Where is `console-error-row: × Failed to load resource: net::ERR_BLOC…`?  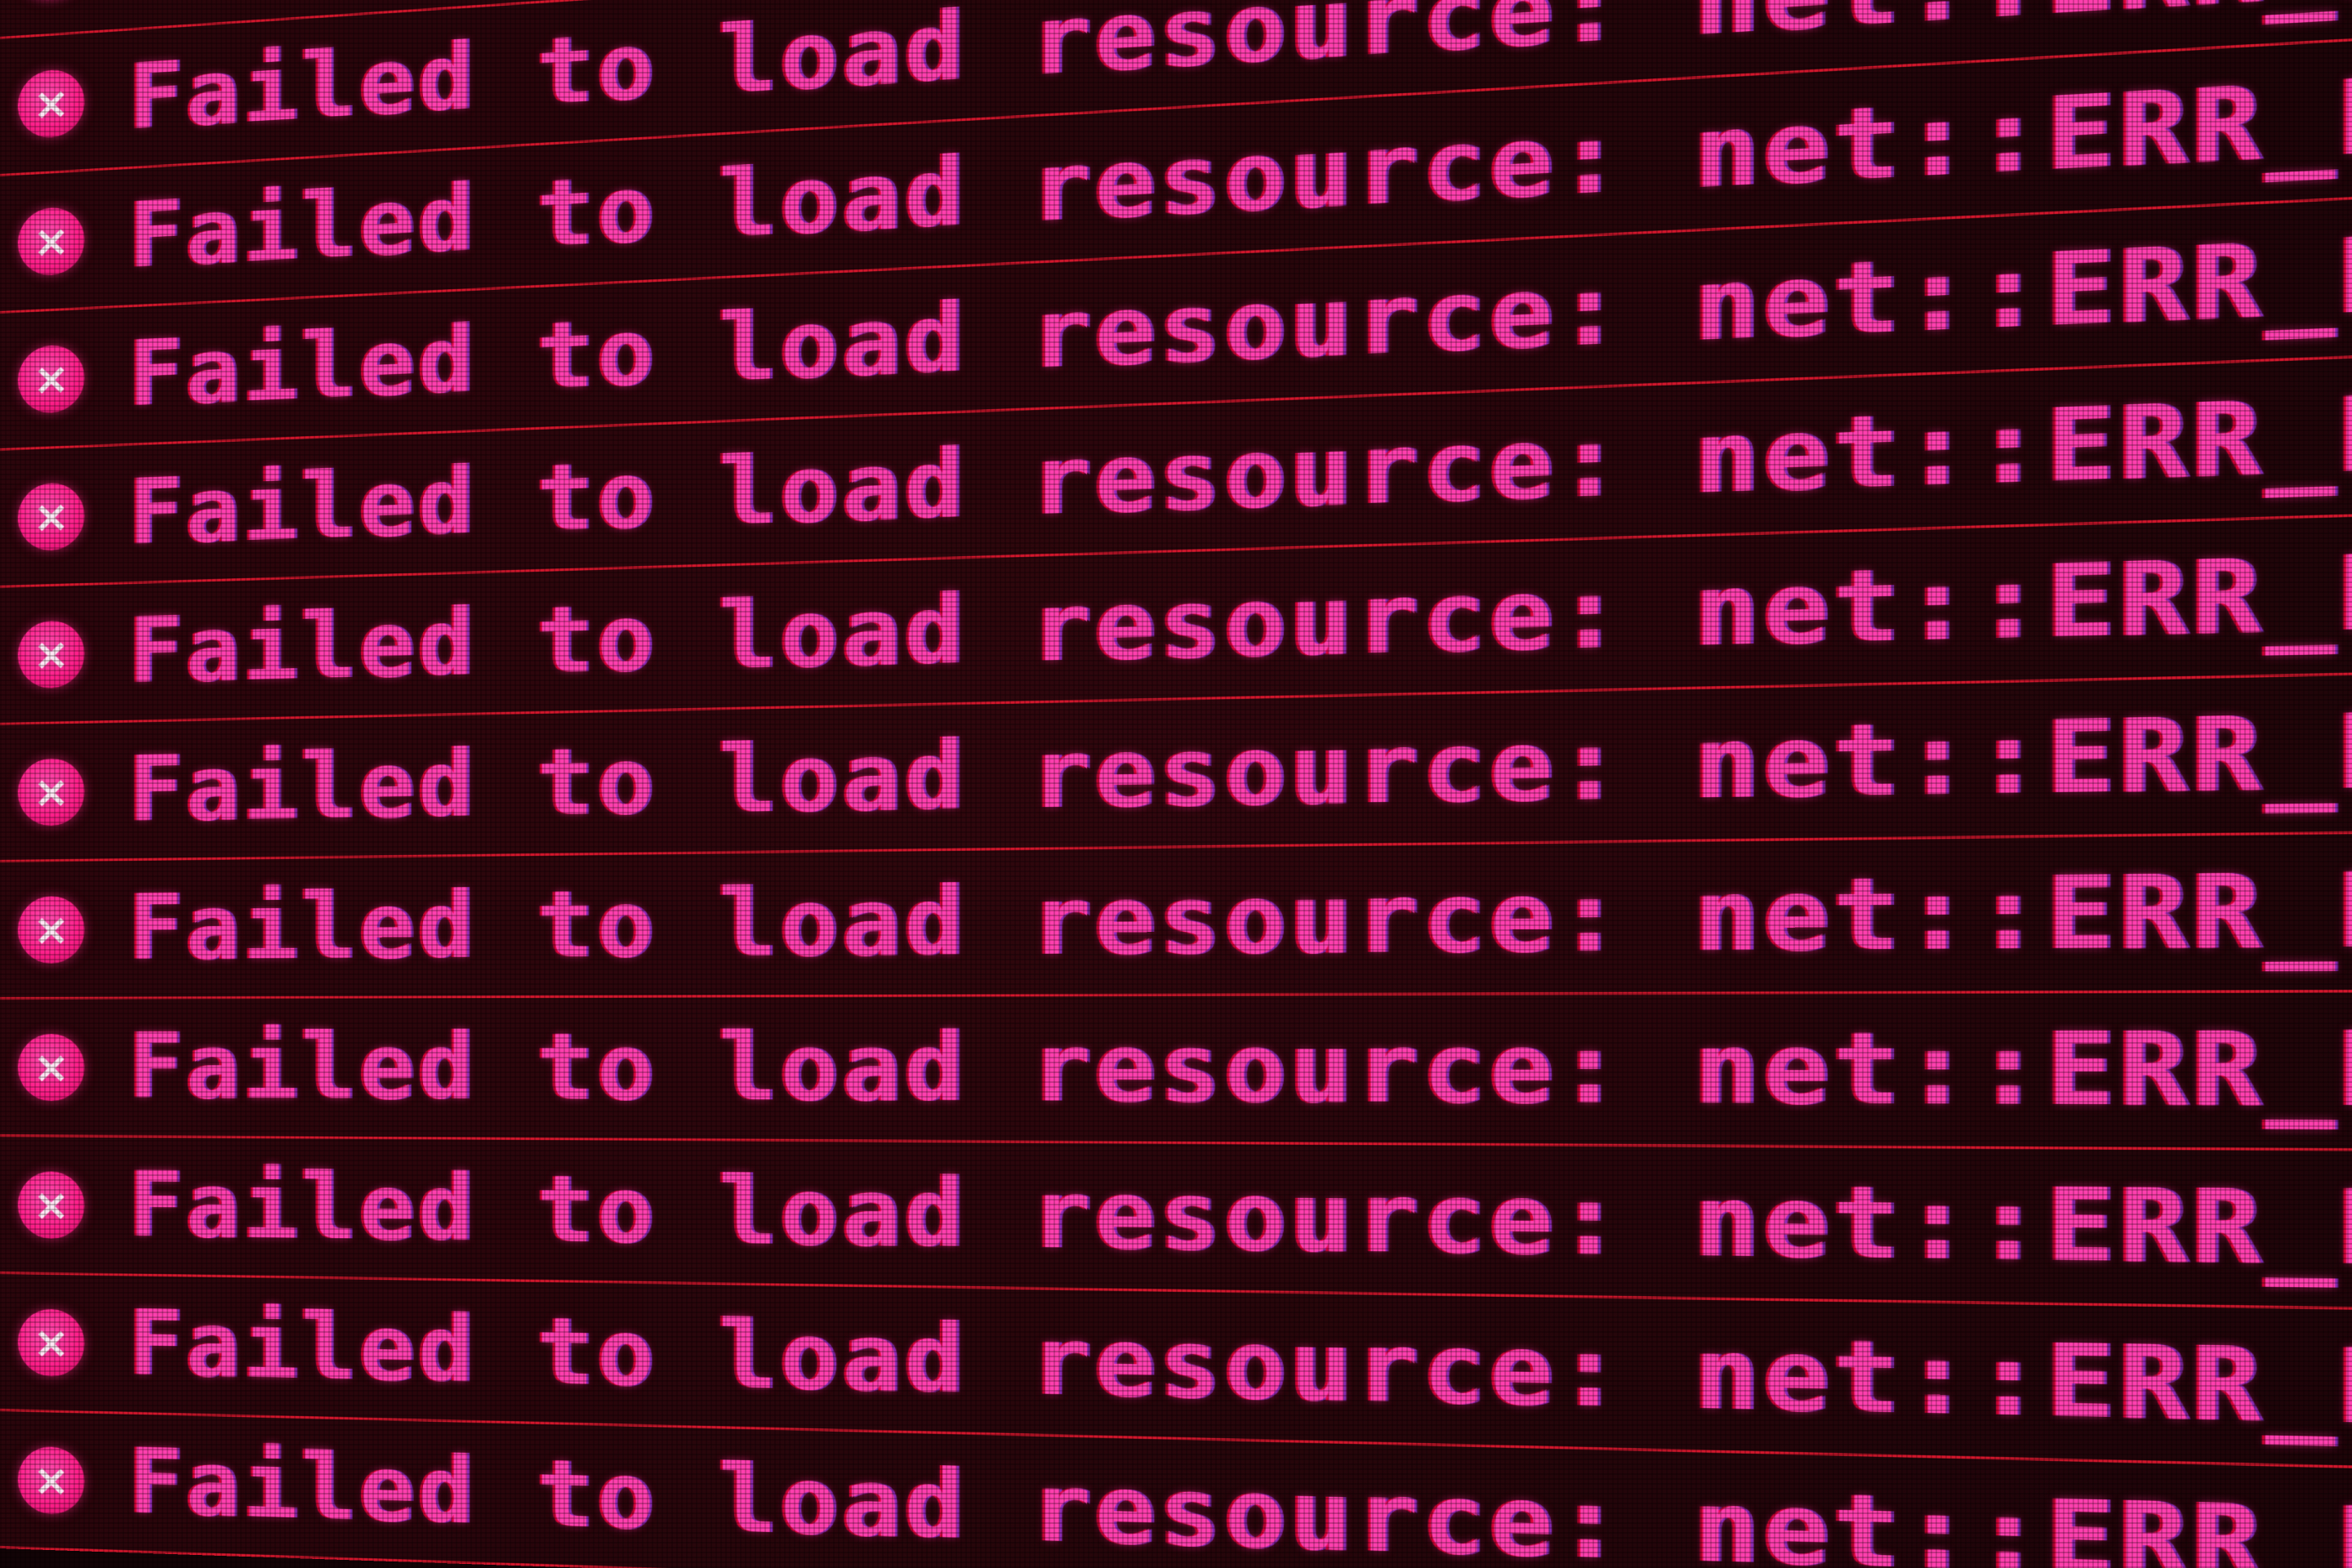 console-error-row: × Failed to load resource: net::ERR_BLOC… is located at coordinates (1176, 1072).